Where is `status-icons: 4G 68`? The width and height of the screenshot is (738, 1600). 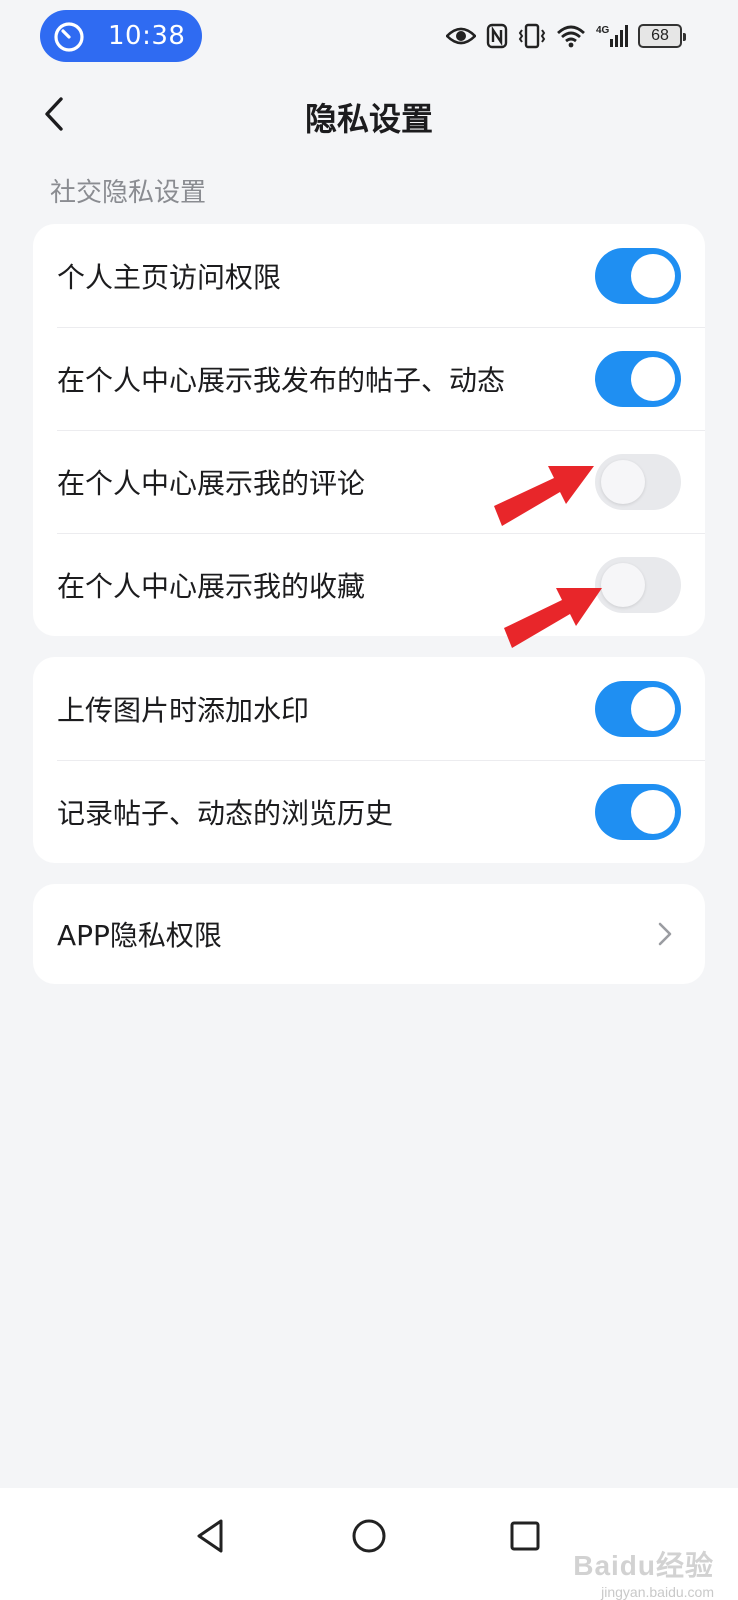 status-icons: 4G 68 is located at coordinates (566, 36).